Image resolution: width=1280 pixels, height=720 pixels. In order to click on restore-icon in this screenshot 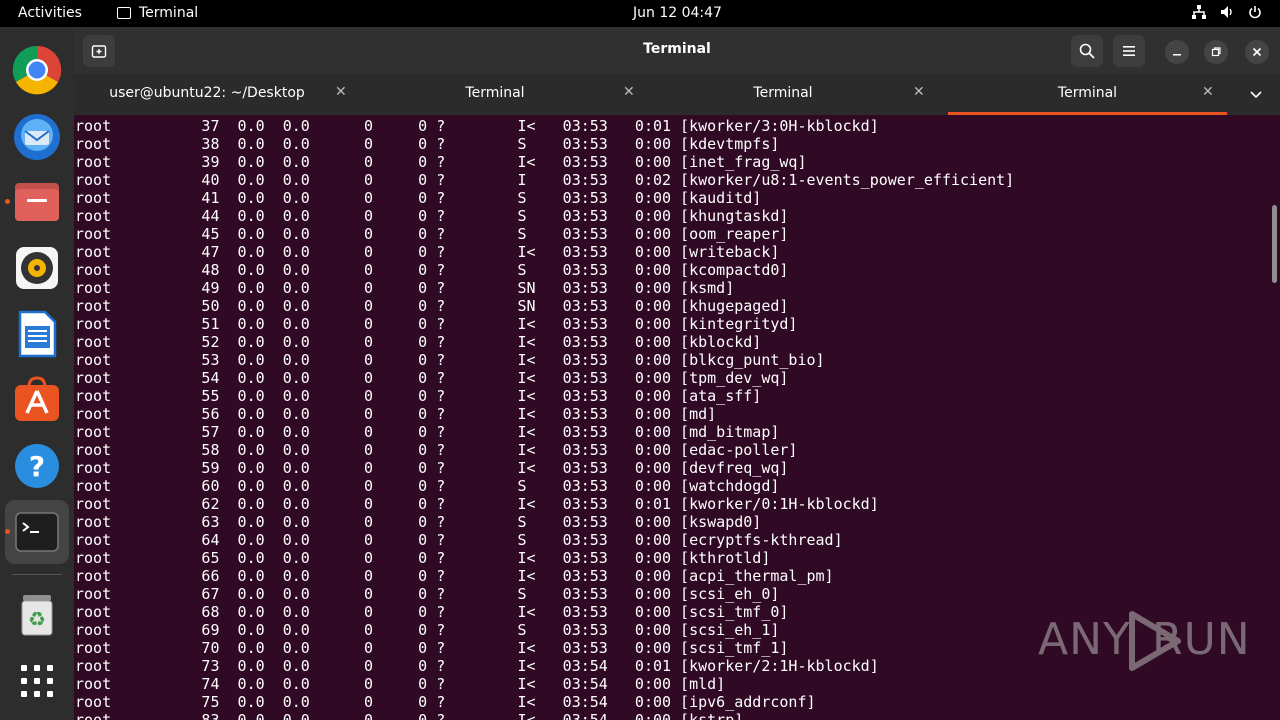, I will do `click(1216, 52)`.